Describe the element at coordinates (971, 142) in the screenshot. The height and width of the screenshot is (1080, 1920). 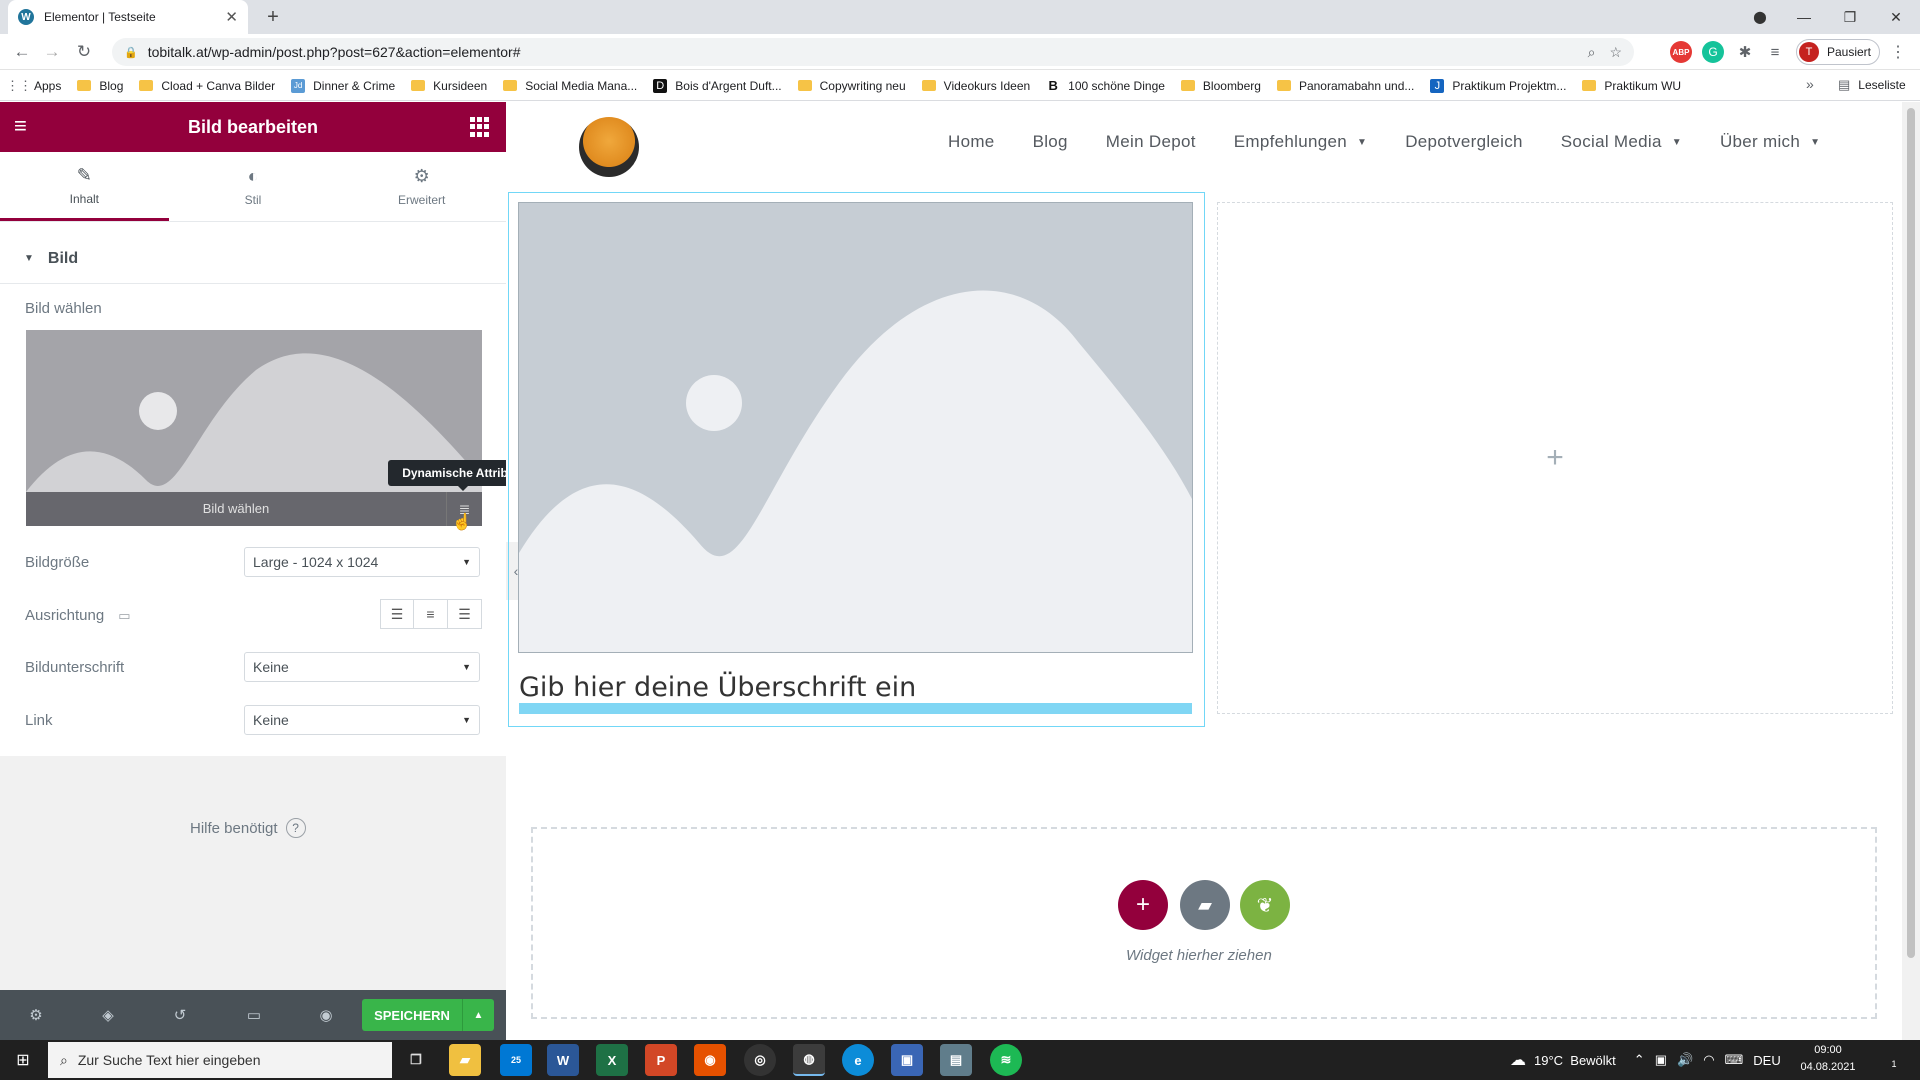
I see `nav-item-home: Home` at that location.